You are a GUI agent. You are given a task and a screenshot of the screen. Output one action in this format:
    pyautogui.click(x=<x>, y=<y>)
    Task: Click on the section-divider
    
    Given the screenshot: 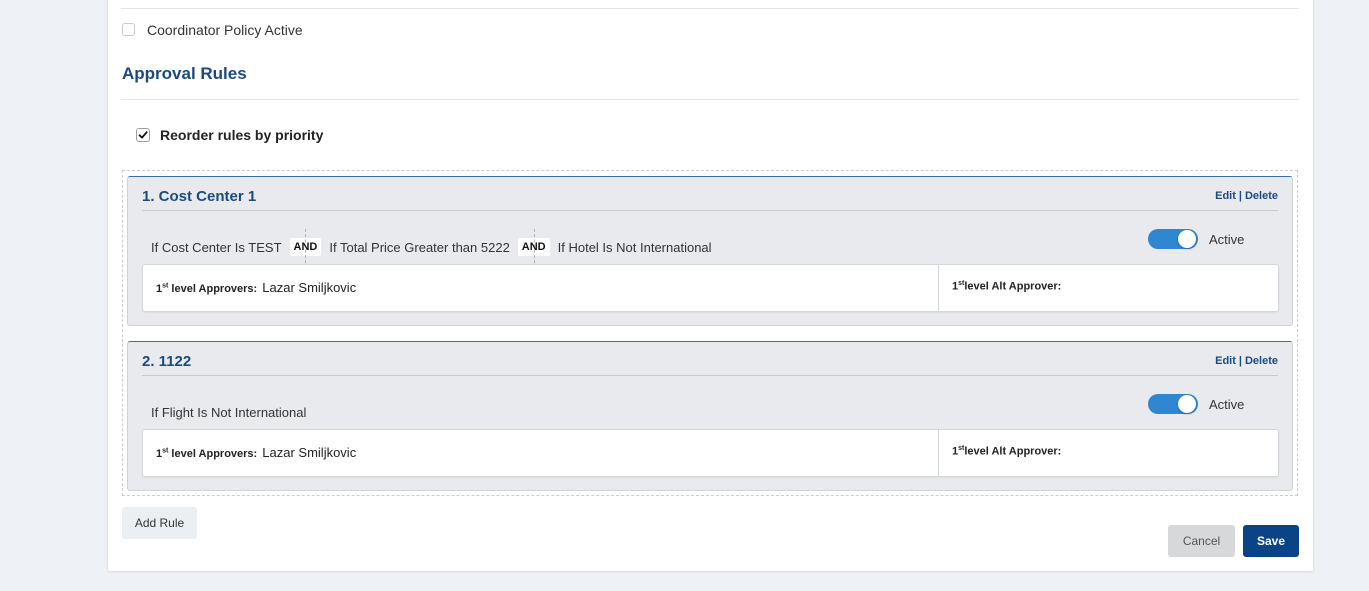 What is the action you would take?
    pyautogui.click(x=710, y=99)
    